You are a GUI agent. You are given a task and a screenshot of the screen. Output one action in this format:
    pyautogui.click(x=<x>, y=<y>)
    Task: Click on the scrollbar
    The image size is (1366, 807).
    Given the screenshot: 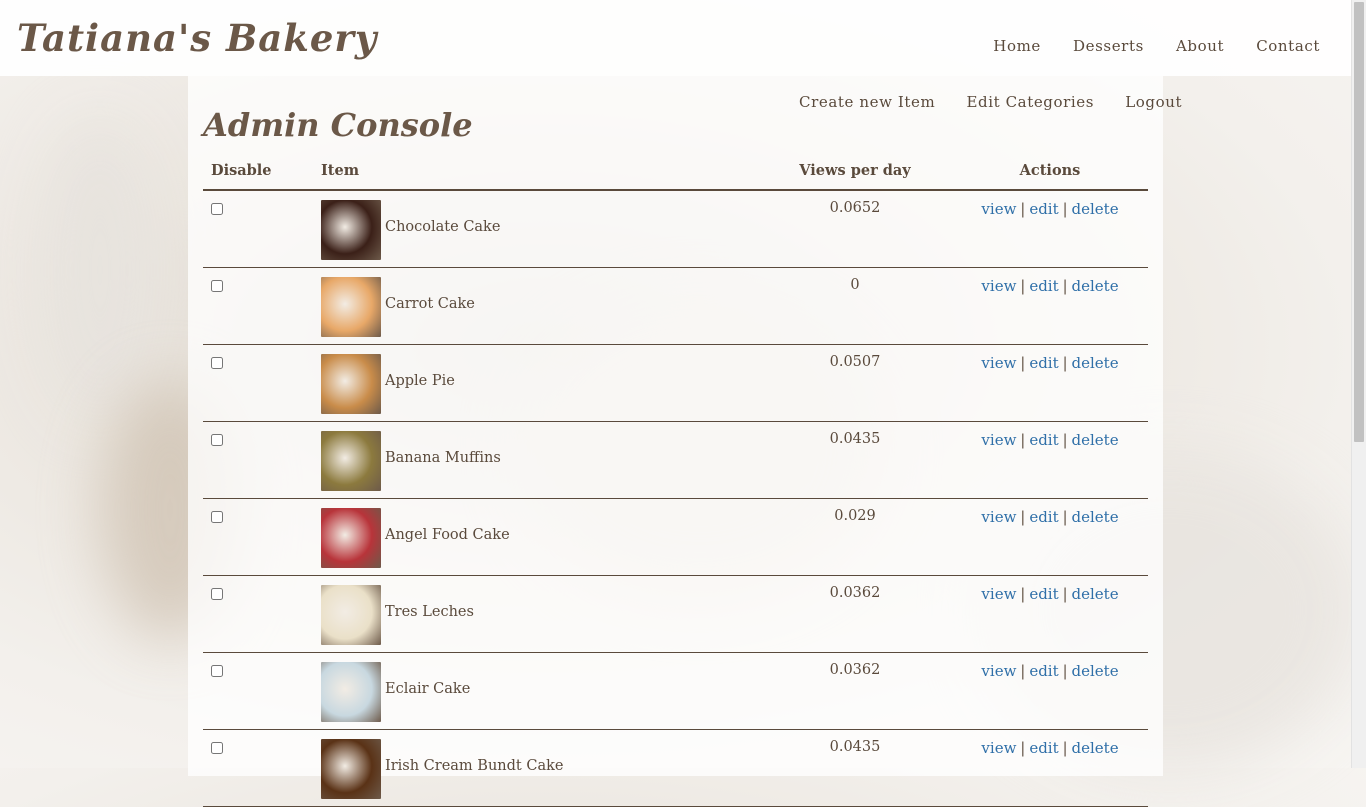 What is the action you would take?
    pyautogui.click(x=1358, y=384)
    